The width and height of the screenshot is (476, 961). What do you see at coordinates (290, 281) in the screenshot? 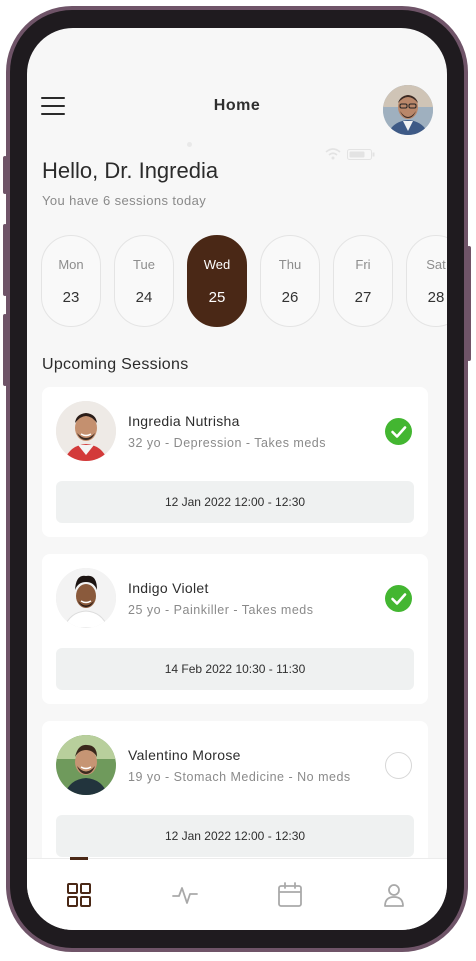
I see `day-pill-thu: Thu 26` at bounding box center [290, 281].